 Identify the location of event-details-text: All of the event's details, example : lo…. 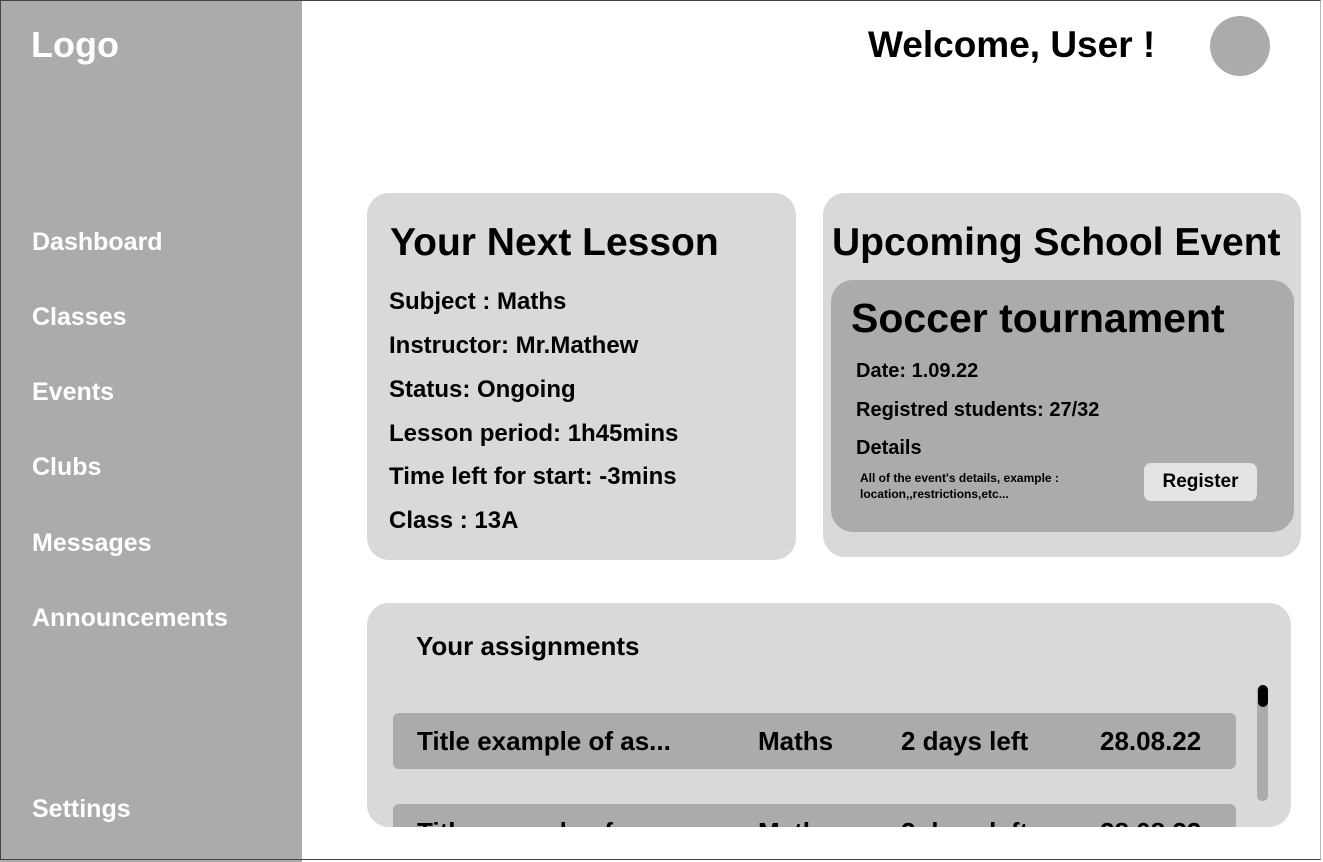
(959, 486).